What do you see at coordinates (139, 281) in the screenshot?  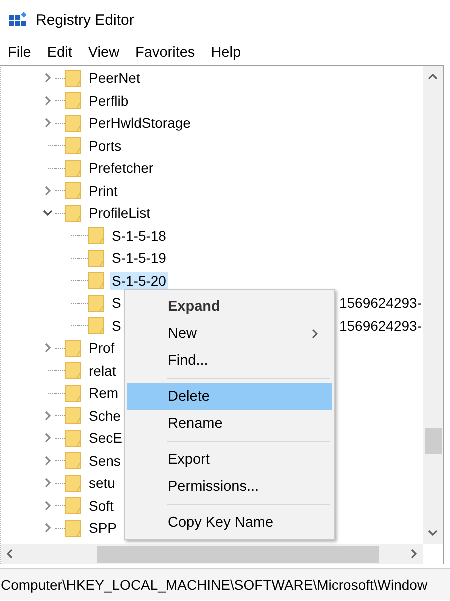 I see `tree-item: S-1-5-20` at bounding box center [139, 281].